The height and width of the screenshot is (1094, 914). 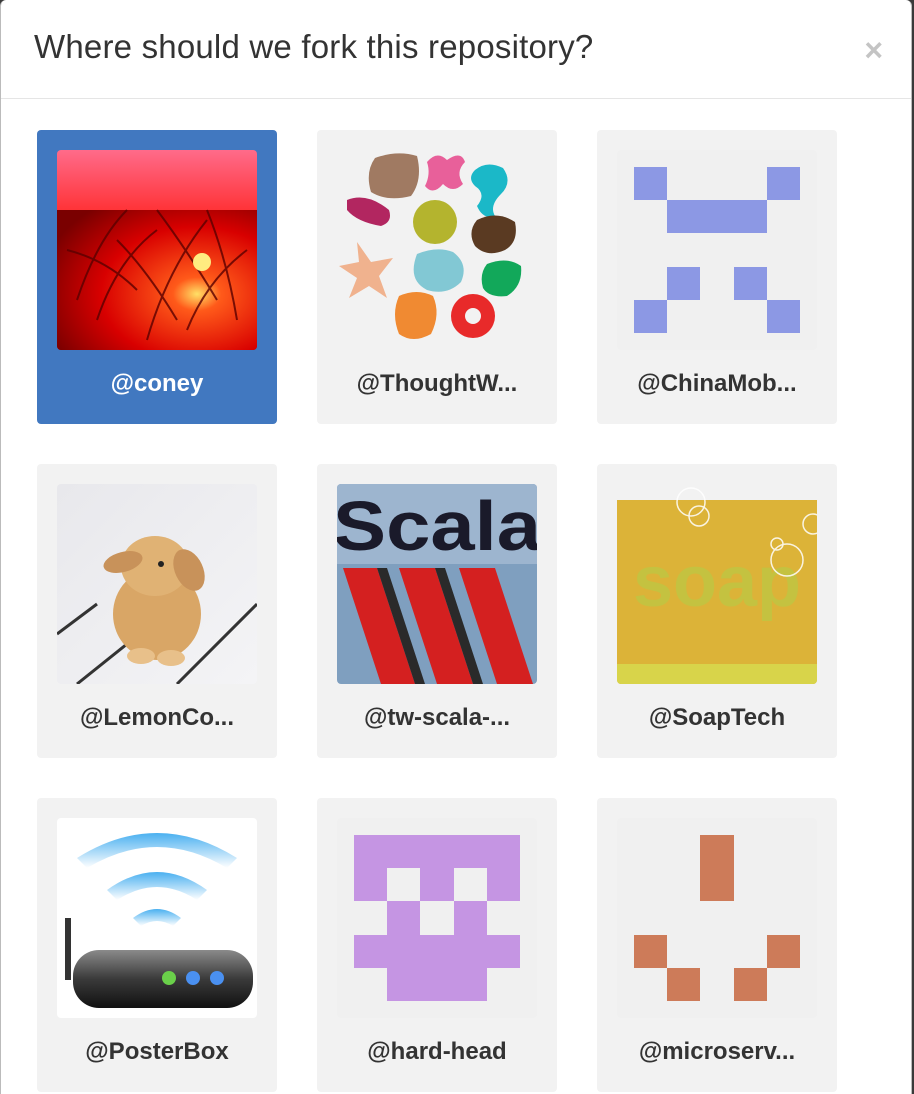 I want to click on account-card-posterbox: @PosterBox, so click(x=157, y=945).